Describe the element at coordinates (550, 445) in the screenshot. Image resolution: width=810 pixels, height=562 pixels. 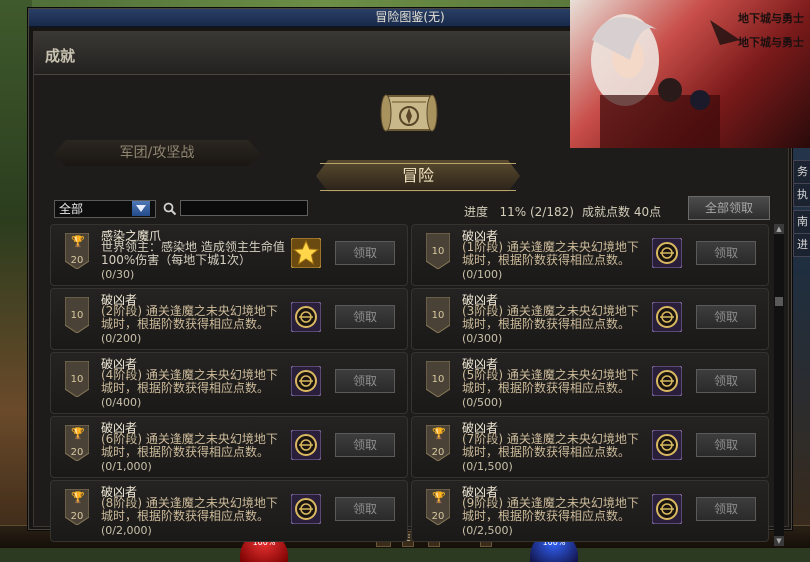
I see `achievement-description: (7阶段) 通关逢魔之未央幻境地下城时，根据阶数获得相应点数。` at that location.